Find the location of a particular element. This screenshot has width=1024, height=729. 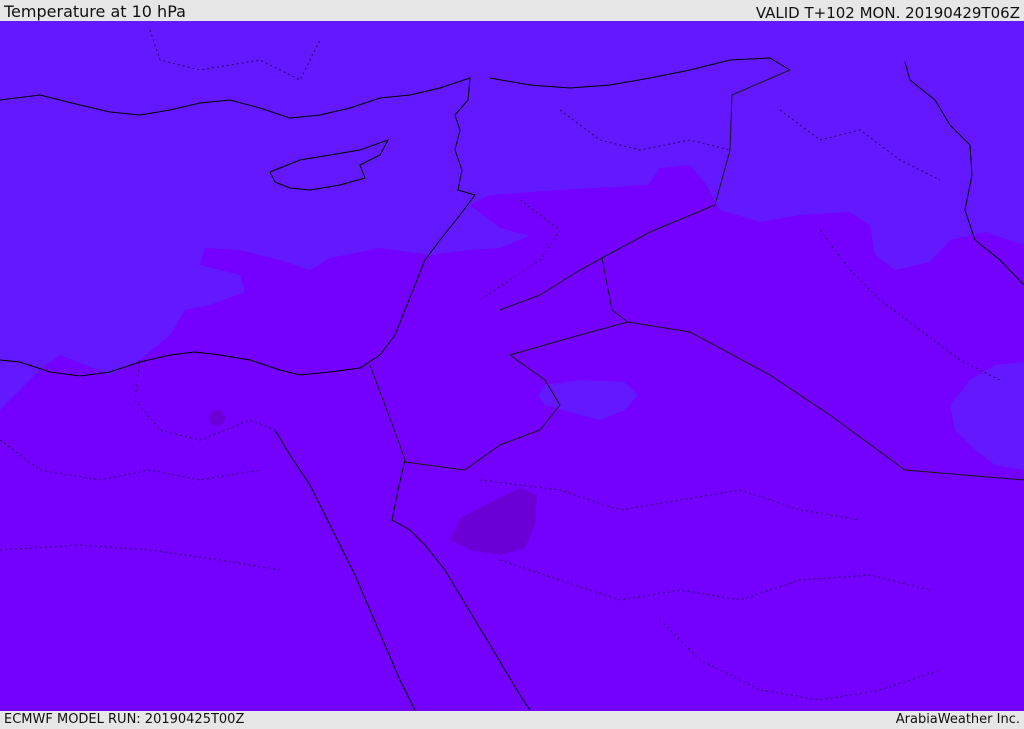

credit: ArabiaWeather Inc. is located at coordinates (957, 719).